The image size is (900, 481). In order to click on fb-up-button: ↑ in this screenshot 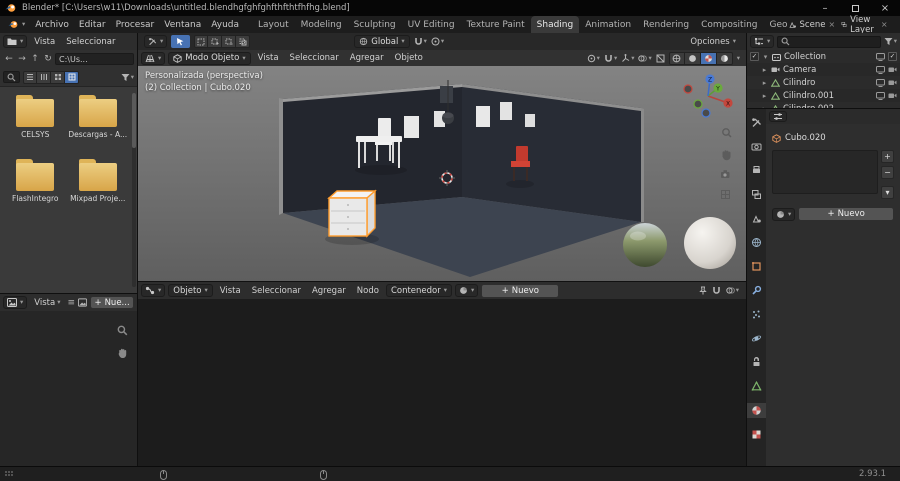, I will do `click(35, 59)`.